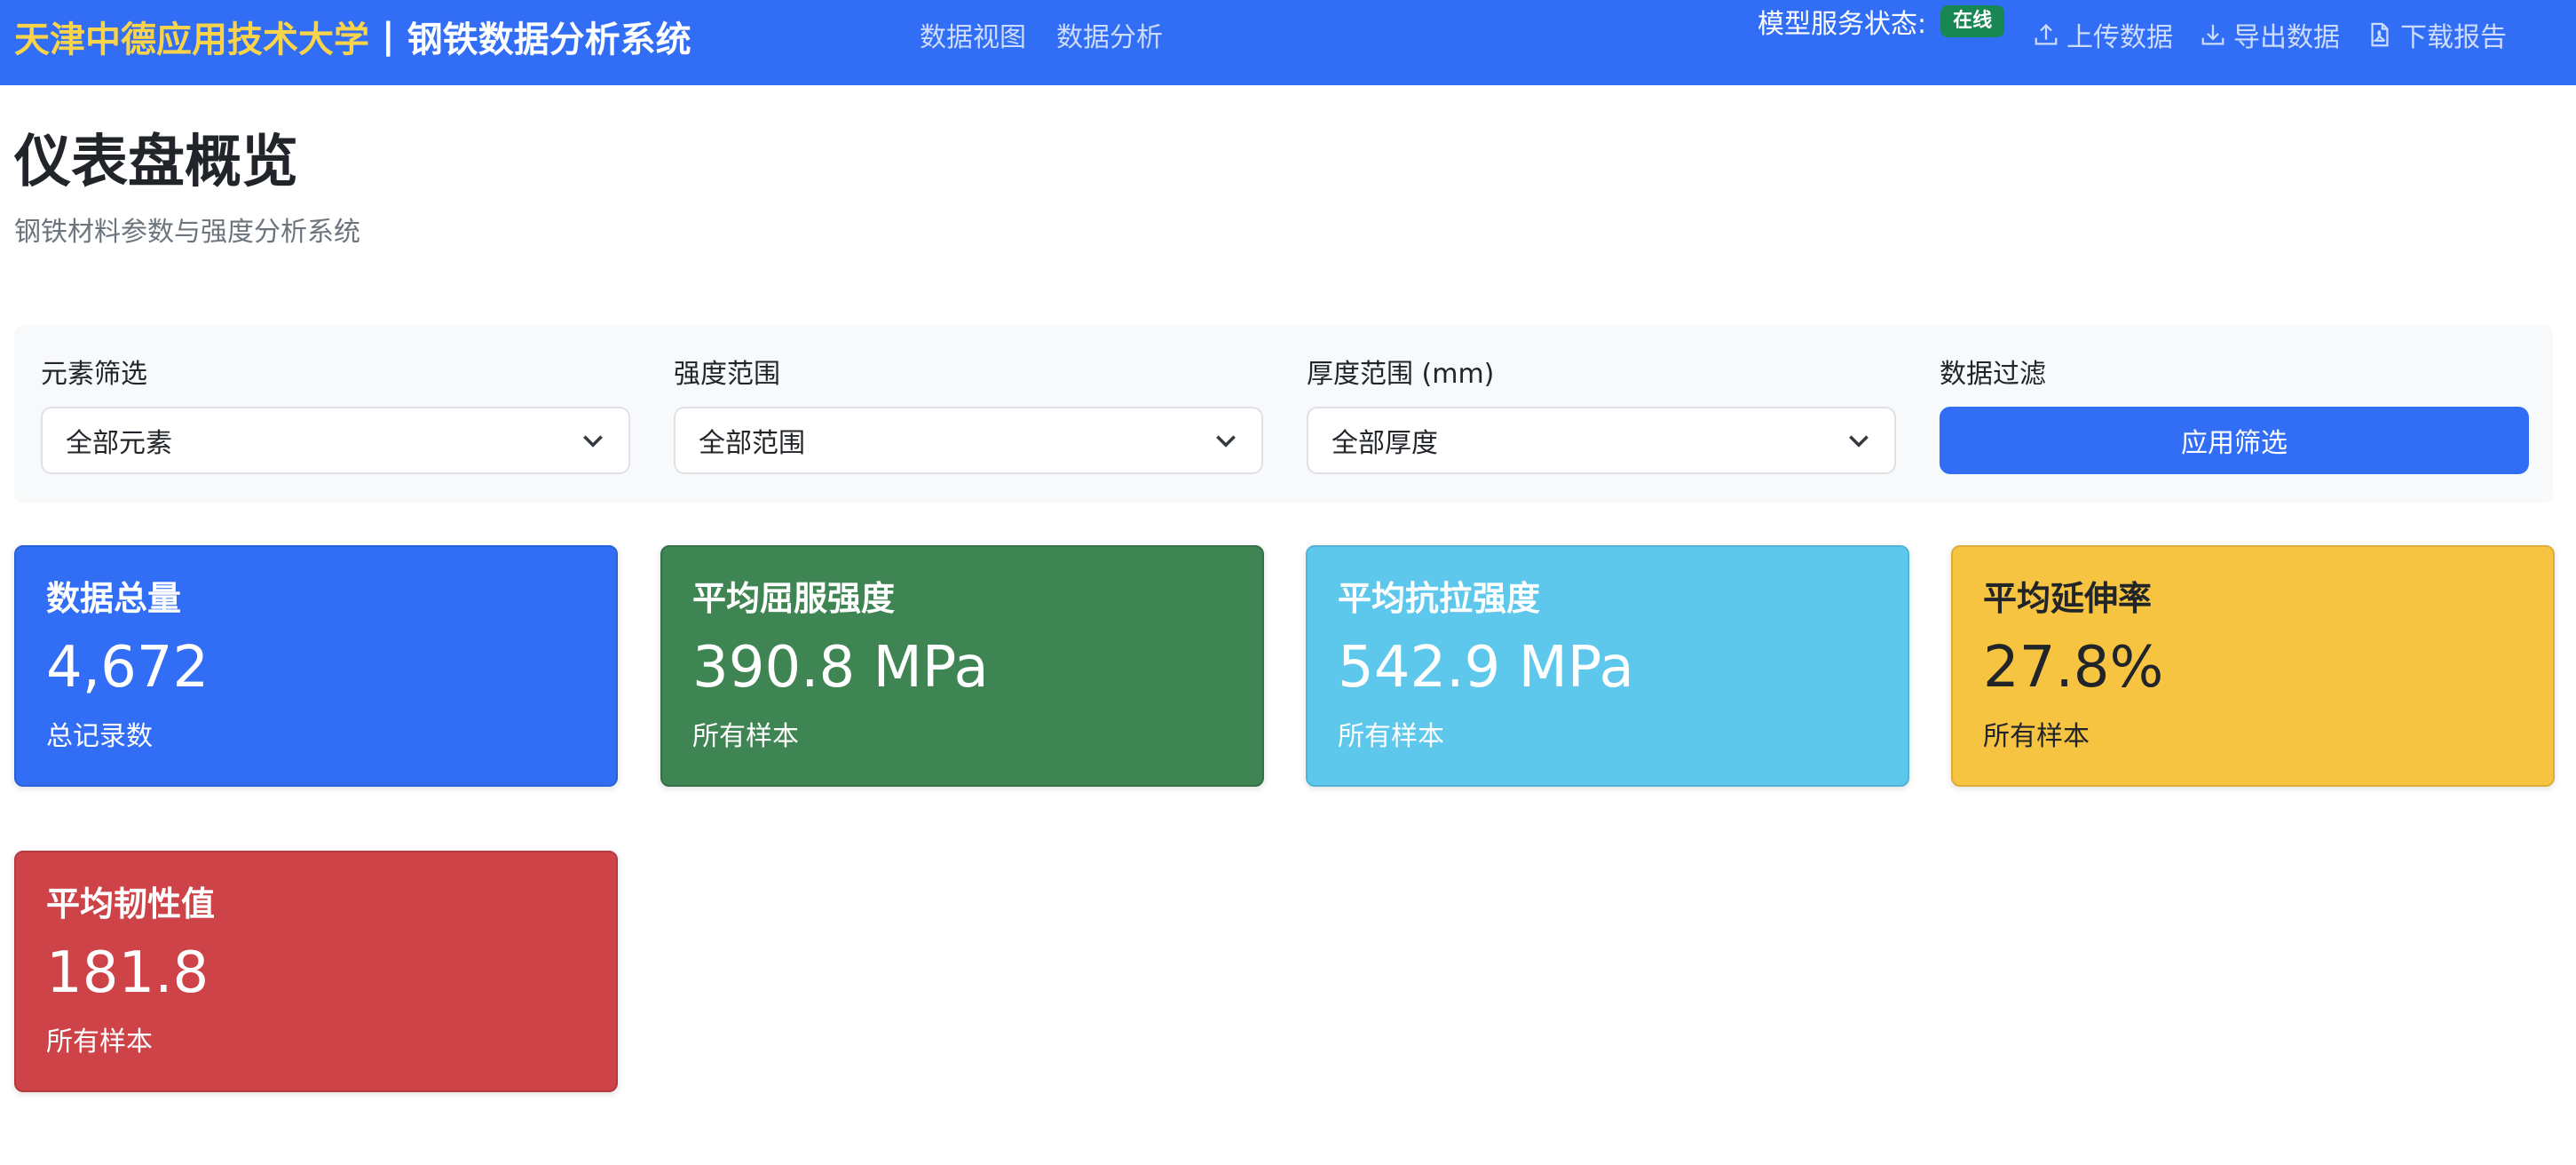  I want to click on export-data-label: 导出数据, so click(2286, 37).